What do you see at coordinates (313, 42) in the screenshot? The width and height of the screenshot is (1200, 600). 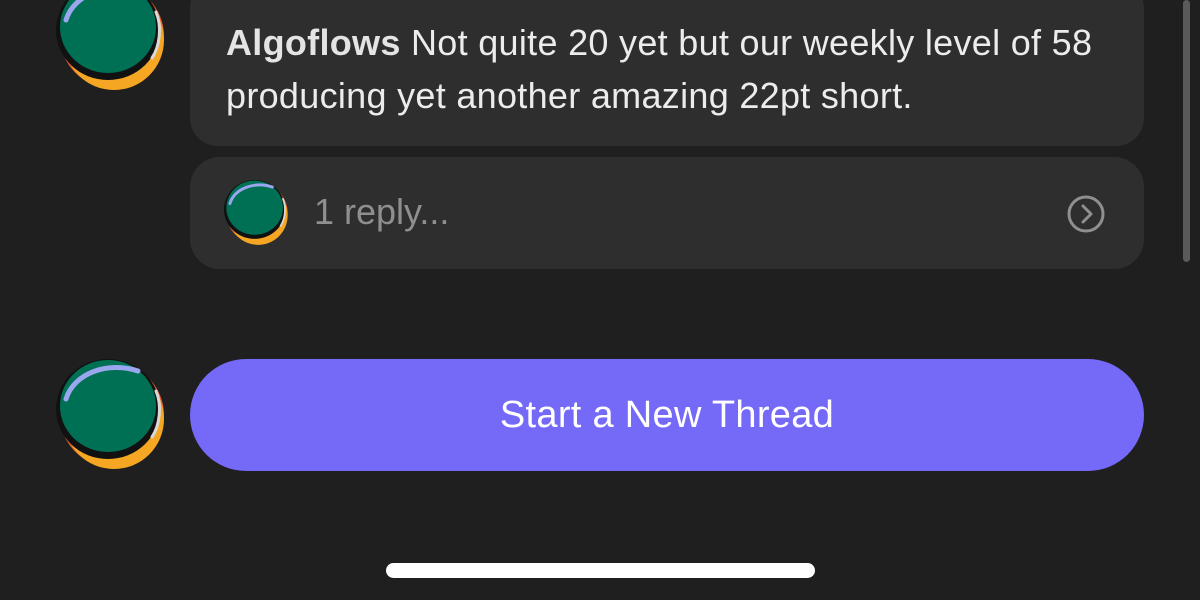 I see `message-author: Algoflows` at bounding box center [313, 42].